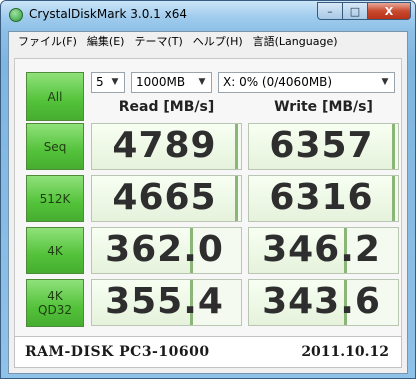 This screenshot has height=379, width=416. I want to click on close-button: X, so click(389, 11).